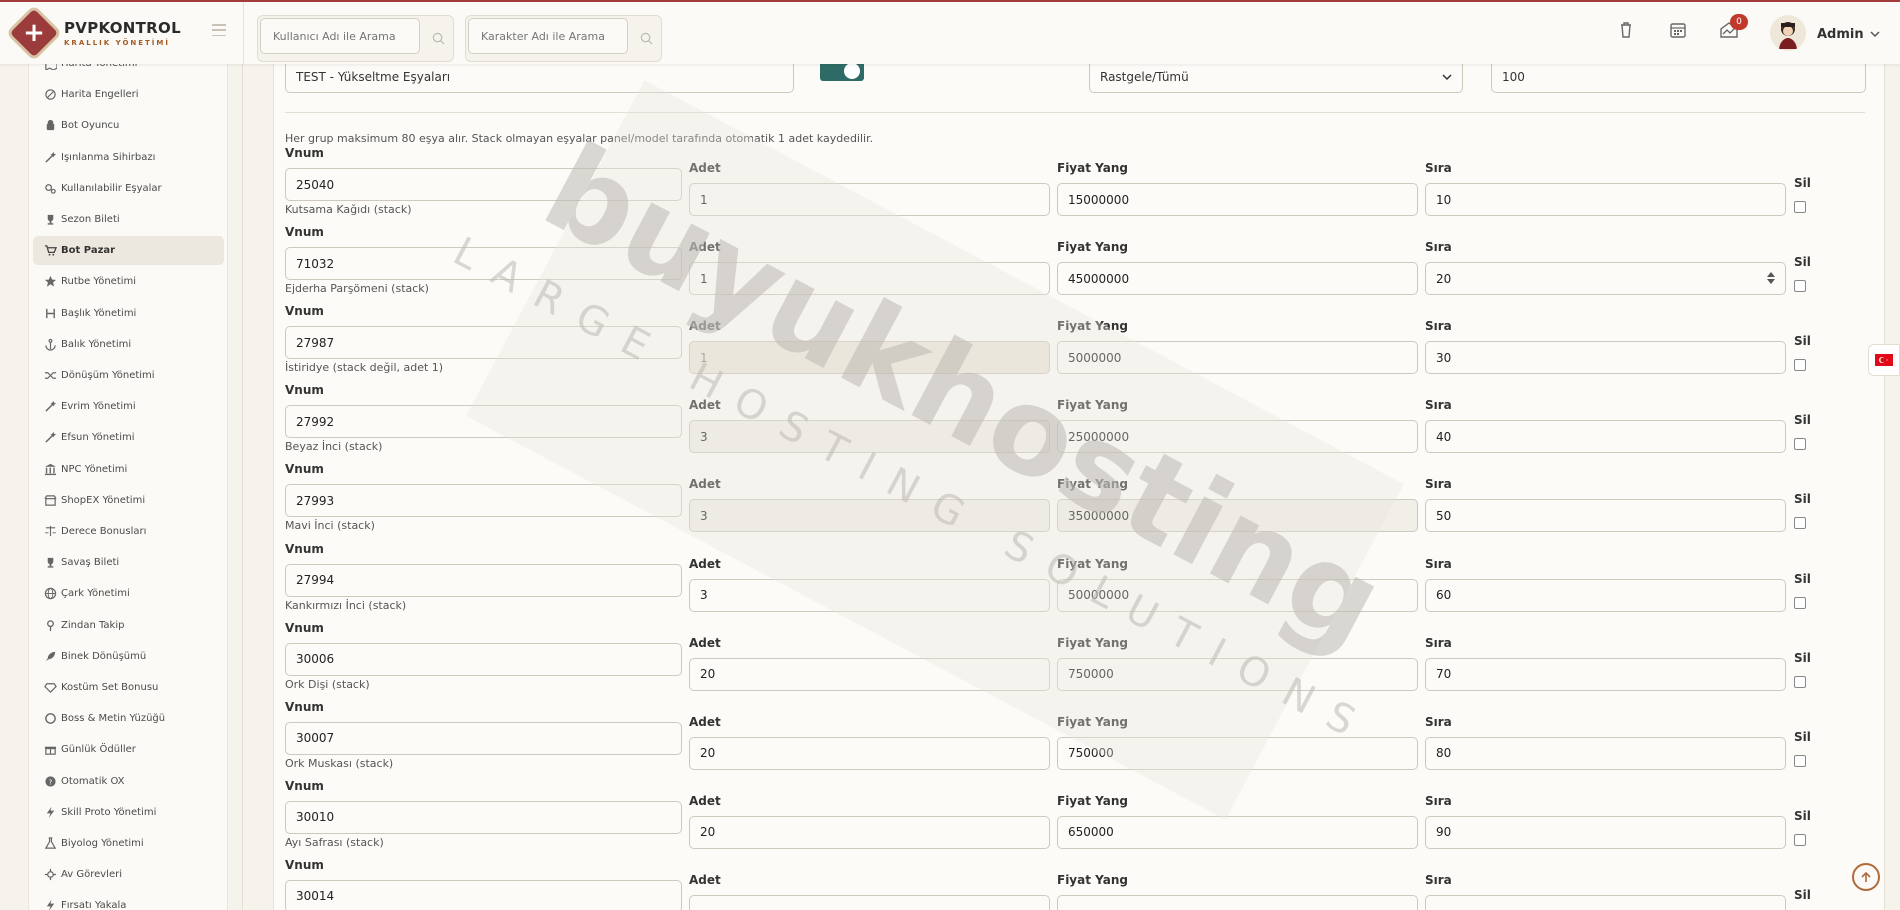 The height and width of the screenshot is (910, 1900). What do you see at coordinates (1605, 358) in the screenshot?
I see `sira-input: 30` at bounding box center [1605, 358].